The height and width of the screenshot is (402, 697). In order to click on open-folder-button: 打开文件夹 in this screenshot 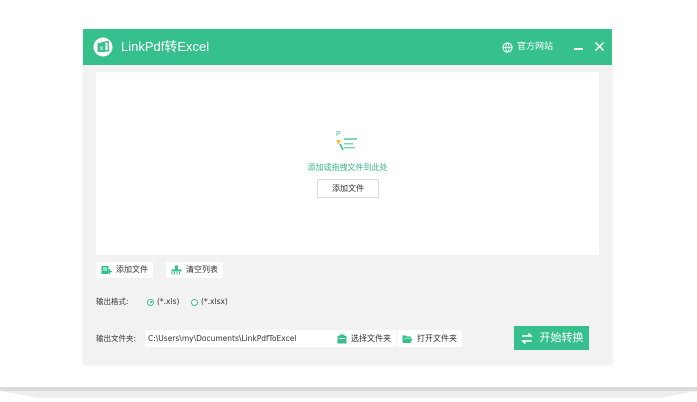, I will do `click(429, 338)`.